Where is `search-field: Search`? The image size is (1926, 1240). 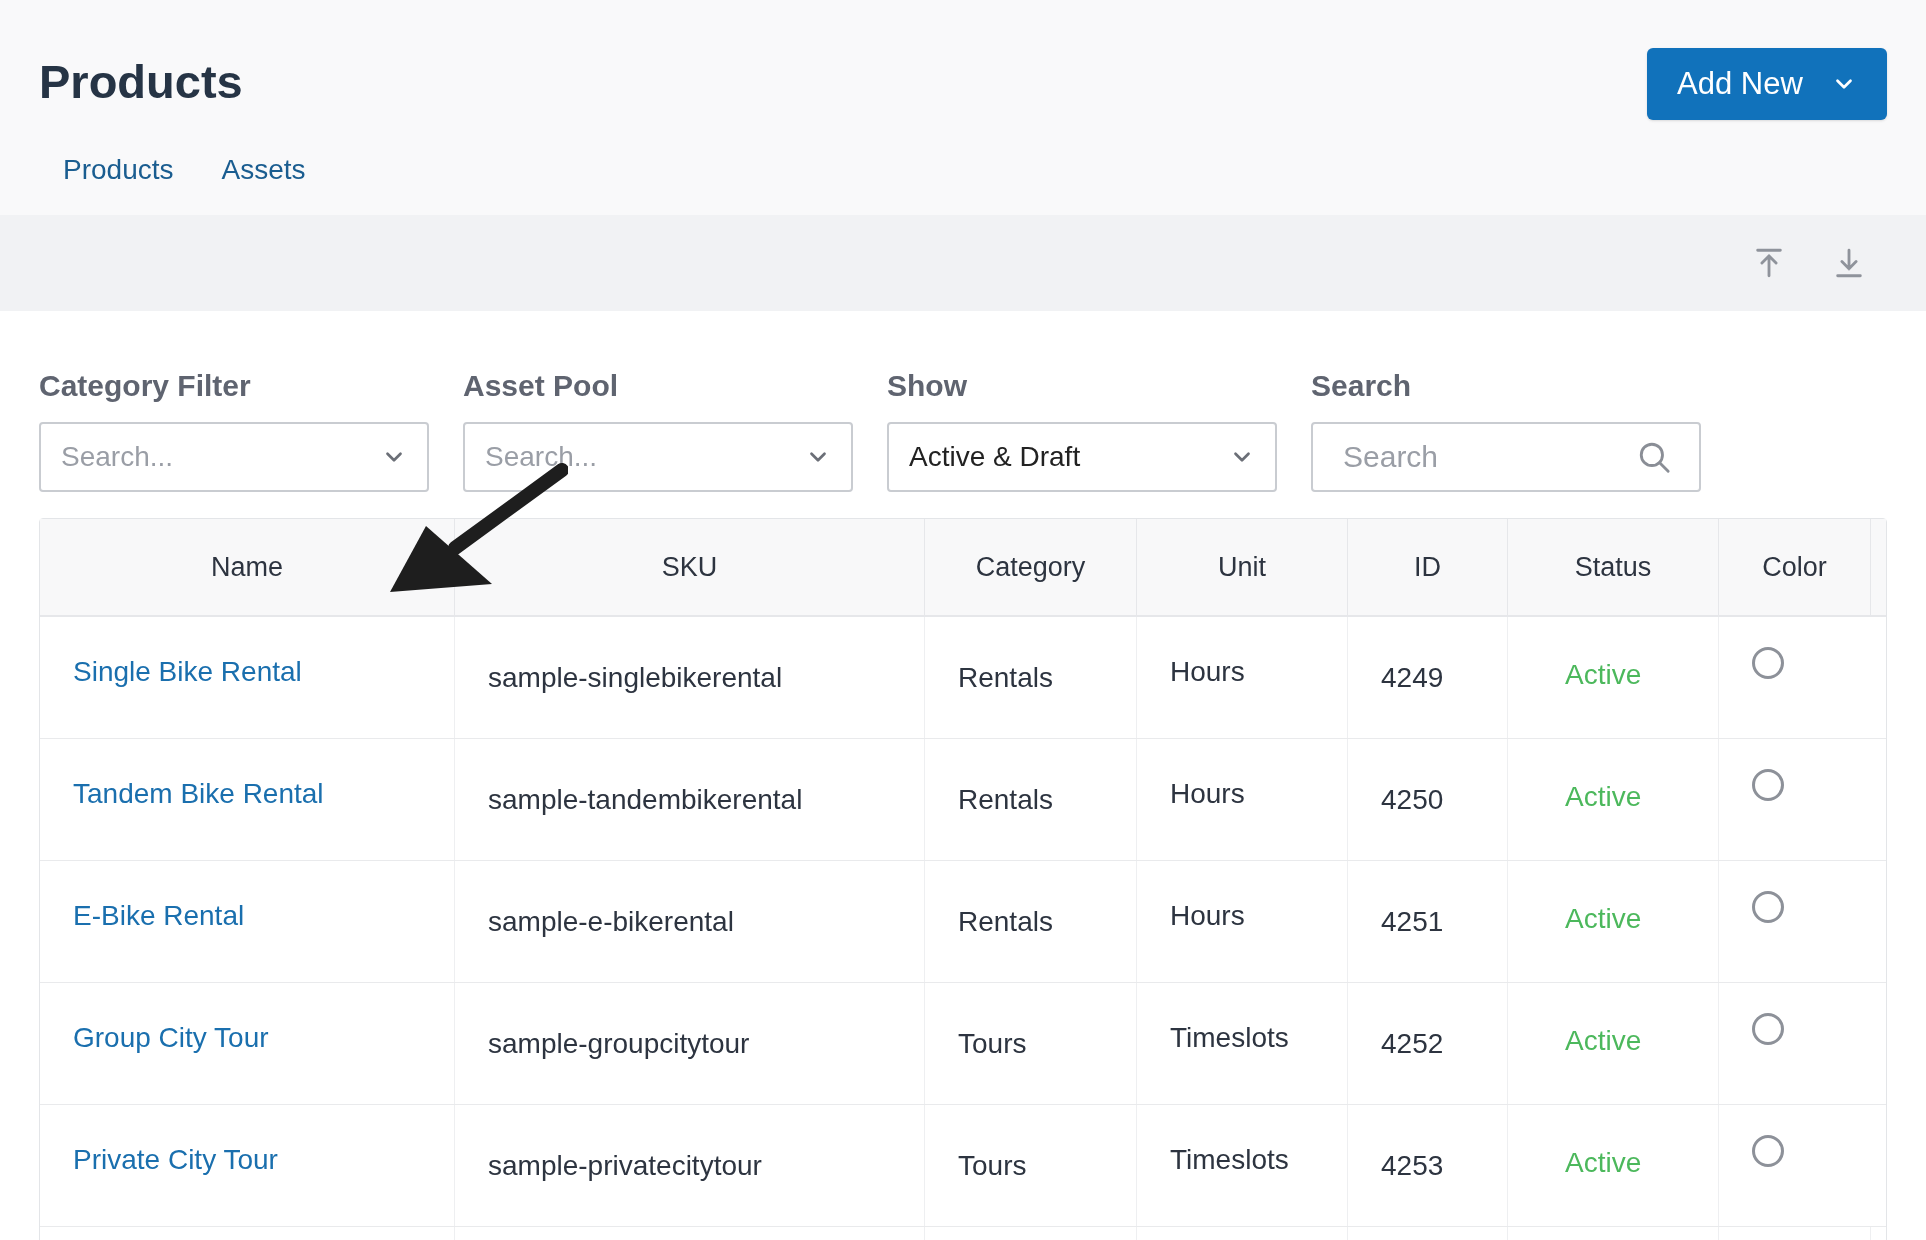
search-field: Search is located at coordinates (1506, 457).